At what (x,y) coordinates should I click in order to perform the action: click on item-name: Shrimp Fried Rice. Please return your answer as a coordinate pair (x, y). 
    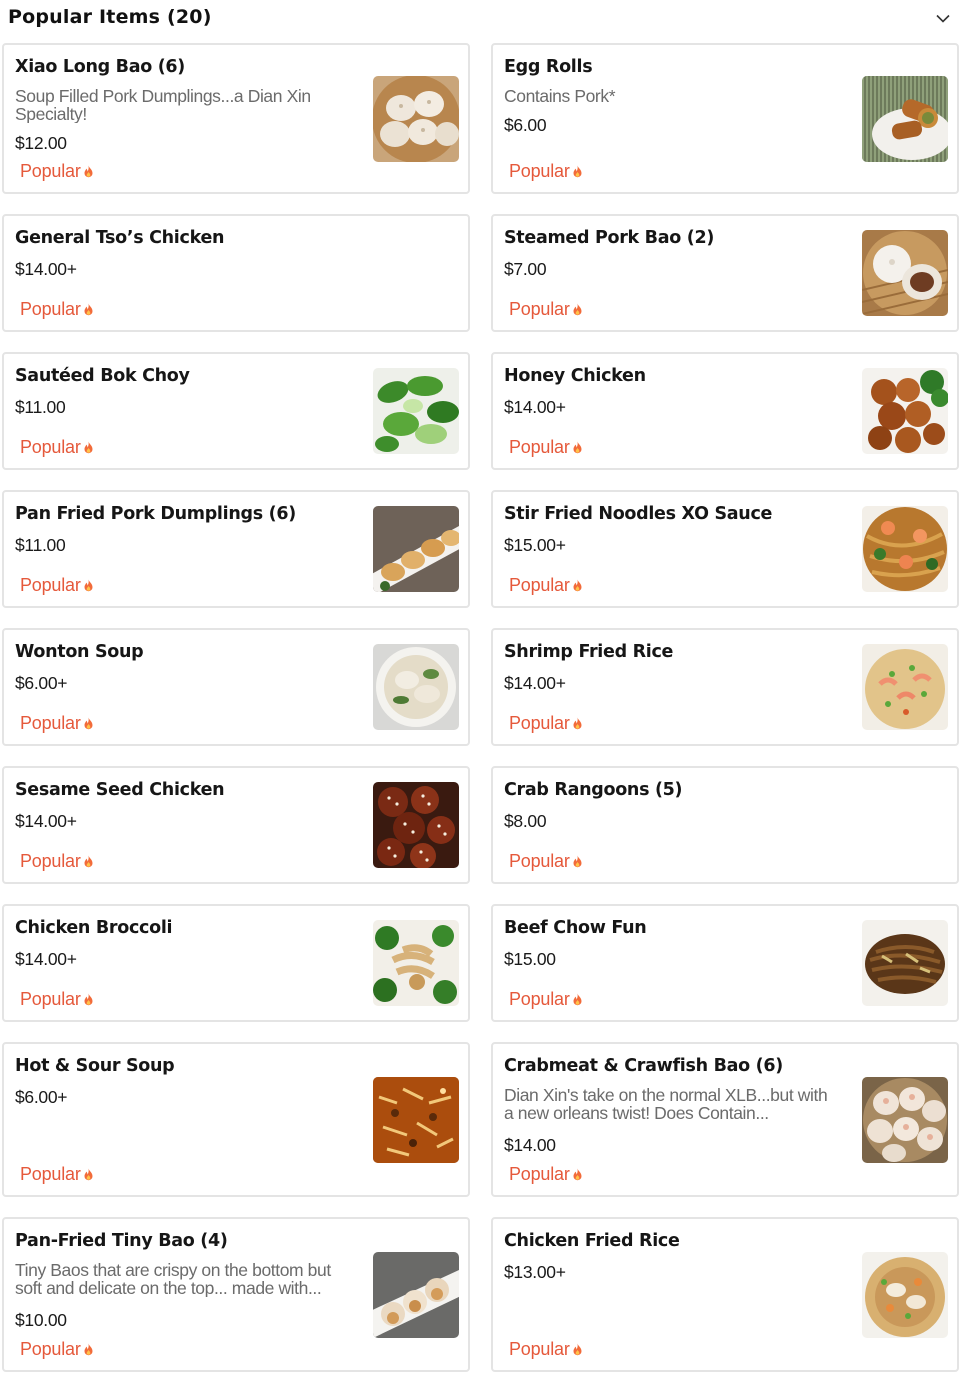
    Looking at the image, I should click on (589, 652).